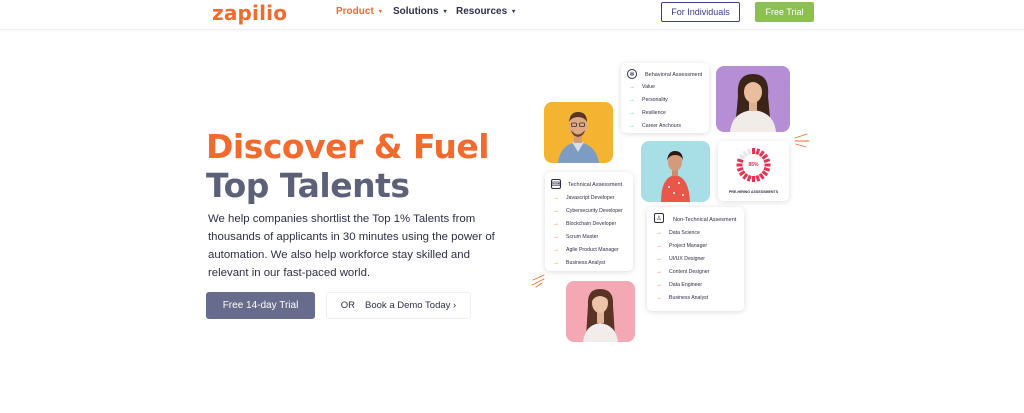 This screenshot has height=413, width=1024. I want to click on candidate-photo-woman-red, so click(675, 171).